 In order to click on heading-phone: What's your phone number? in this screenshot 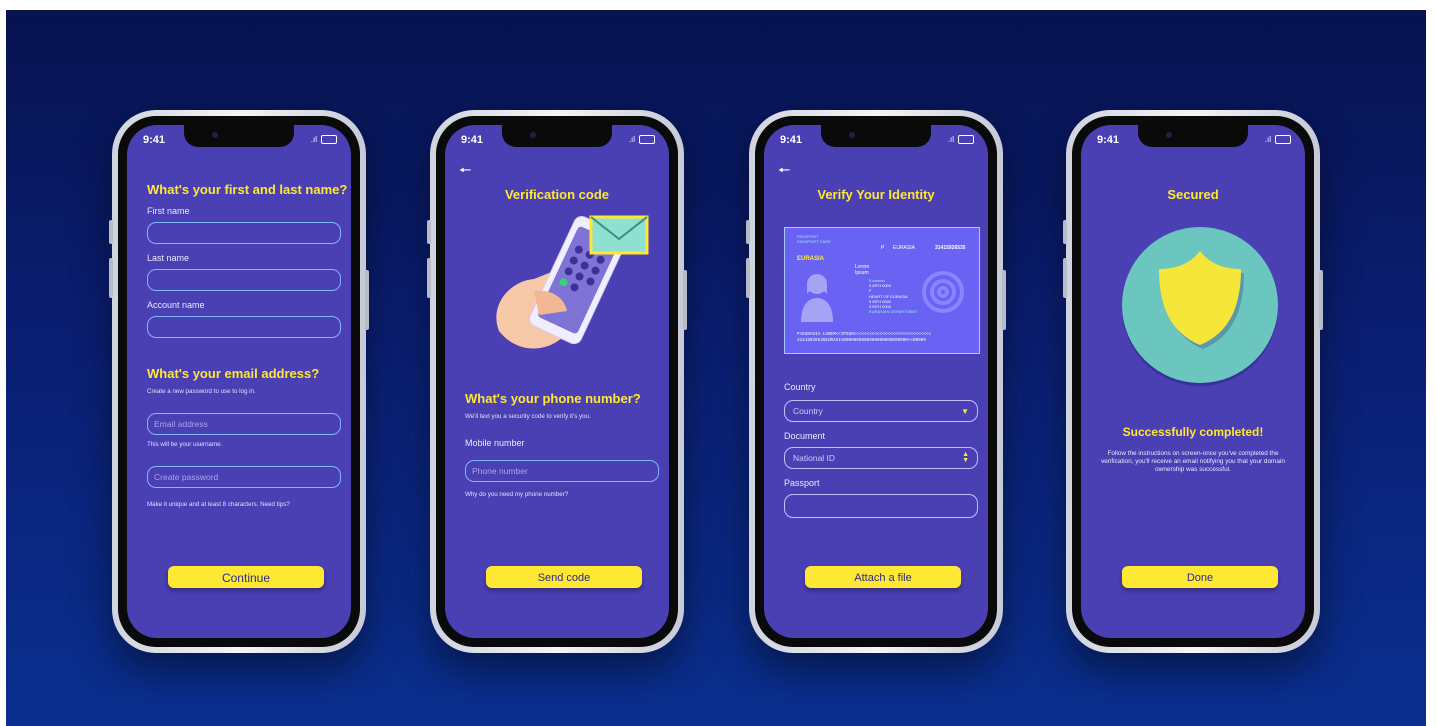, I will do `click(553, 398)`.